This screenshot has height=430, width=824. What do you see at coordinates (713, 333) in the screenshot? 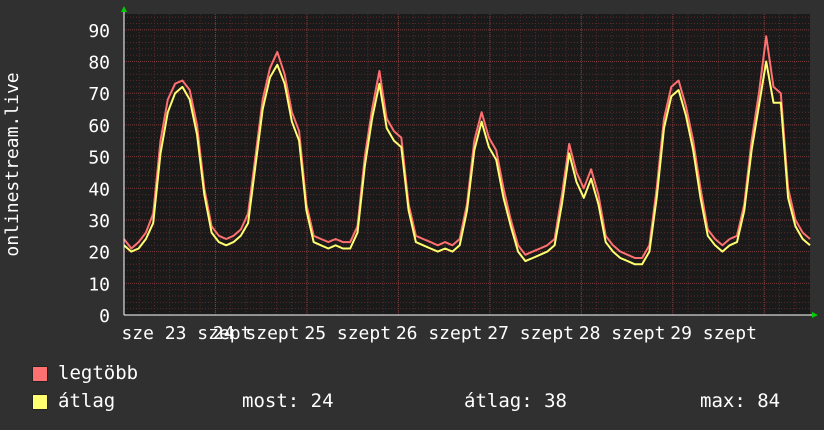
I see `x-tick-label: 29 szept` at bounding box center [713, 333].